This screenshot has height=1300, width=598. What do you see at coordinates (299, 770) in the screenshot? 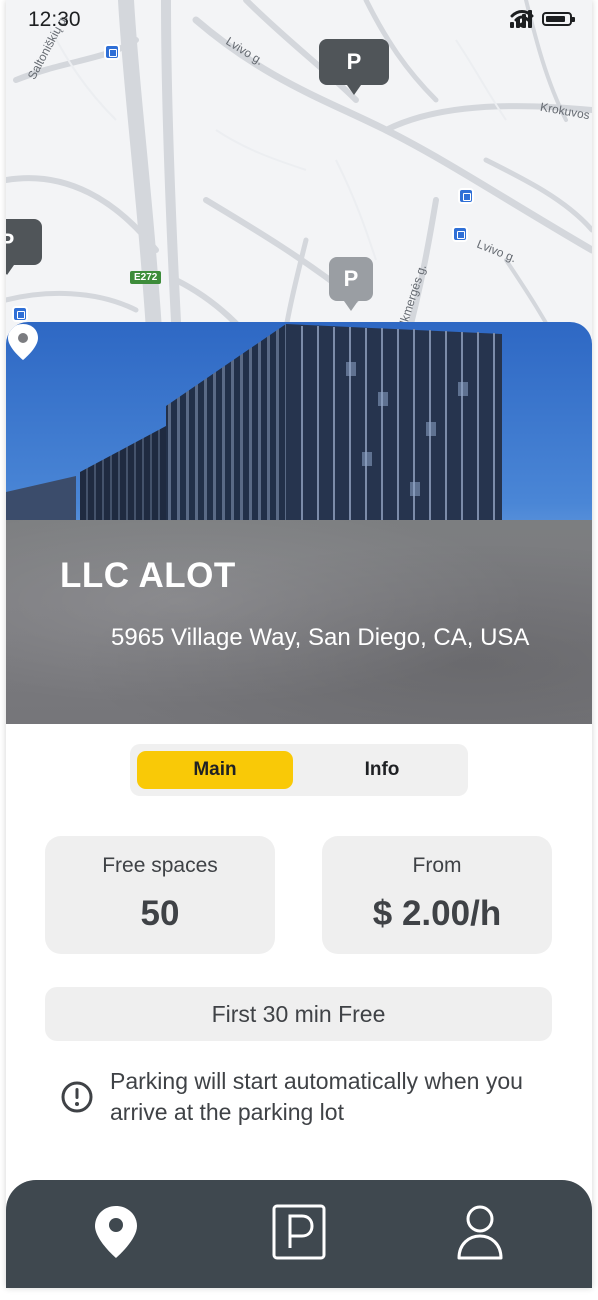
I see `tab-switcher: Main Info` at bounding box center [299, 770].